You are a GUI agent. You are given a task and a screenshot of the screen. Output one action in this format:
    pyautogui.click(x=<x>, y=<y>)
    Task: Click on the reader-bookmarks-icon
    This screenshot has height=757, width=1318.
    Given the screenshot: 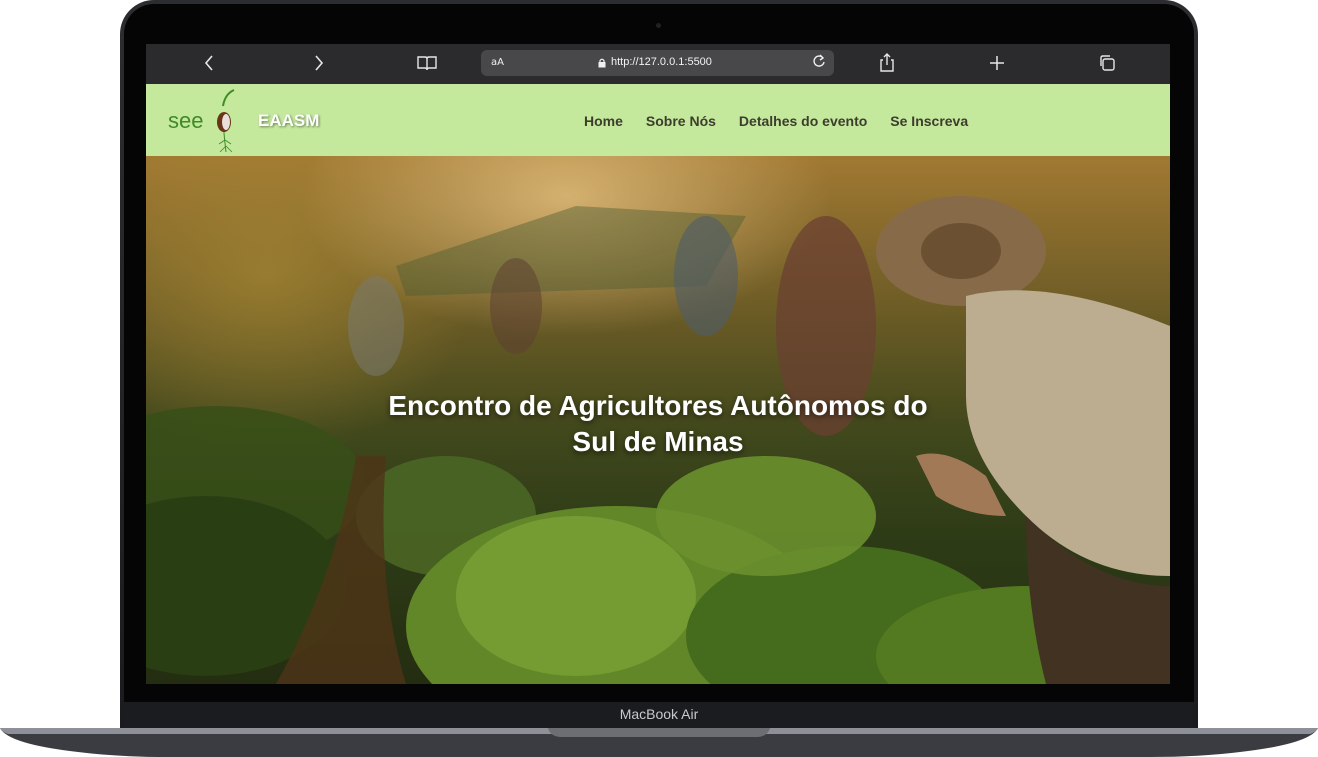 What is the action you would take?
    pyautogui.click(x=427, y=64)
    